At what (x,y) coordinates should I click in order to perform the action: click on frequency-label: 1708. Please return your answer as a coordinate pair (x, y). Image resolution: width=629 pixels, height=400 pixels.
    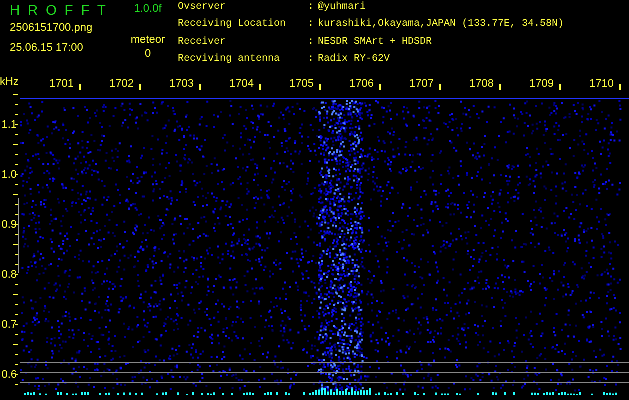
    Looking at the image, I should click on (482, 84).